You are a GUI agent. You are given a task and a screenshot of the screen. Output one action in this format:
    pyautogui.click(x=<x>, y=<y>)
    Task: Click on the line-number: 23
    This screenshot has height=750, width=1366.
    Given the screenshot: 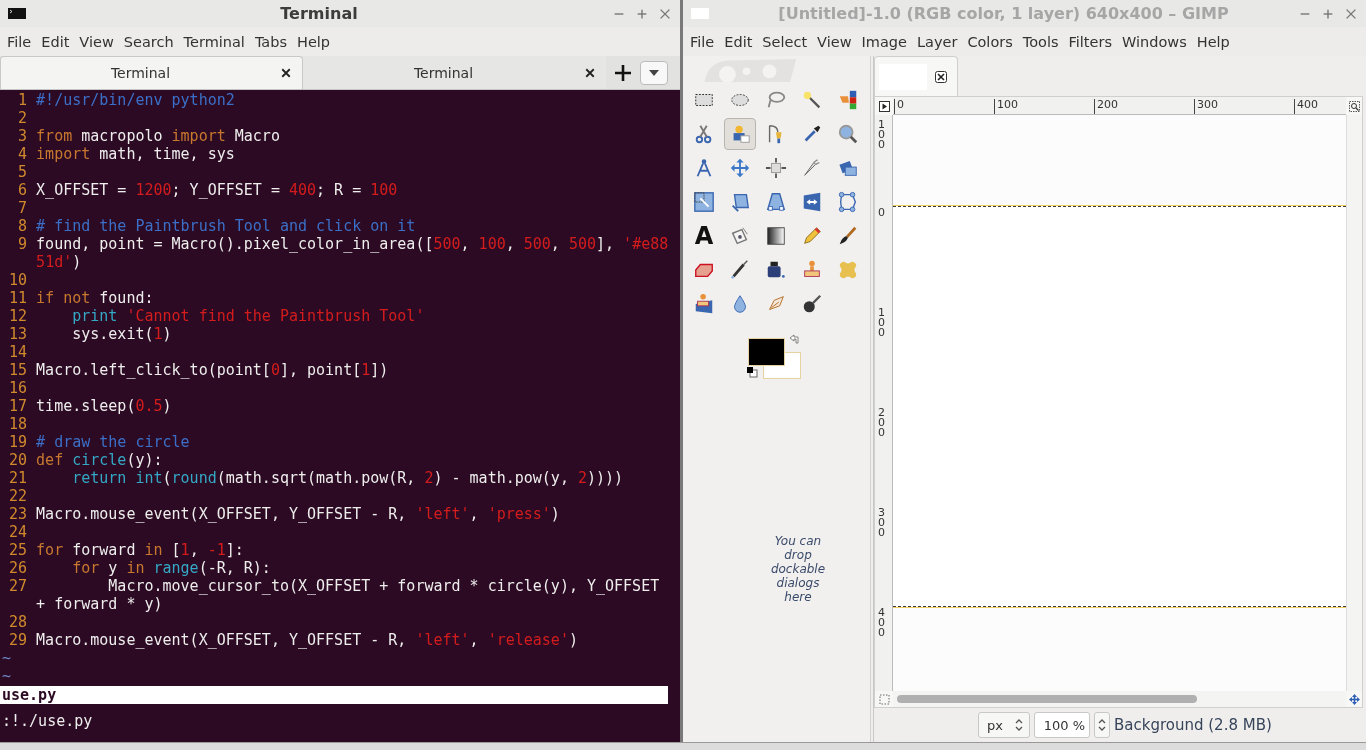 What is the action you would take?
    pyautogui.click(x=18, y=514)
    